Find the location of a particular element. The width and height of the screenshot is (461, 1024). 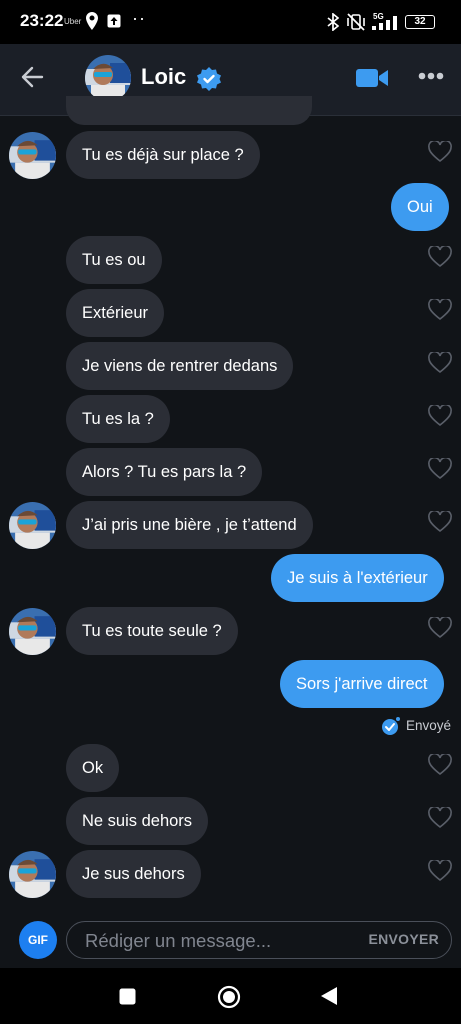

signal-icon is located at coordinates (384, 23).